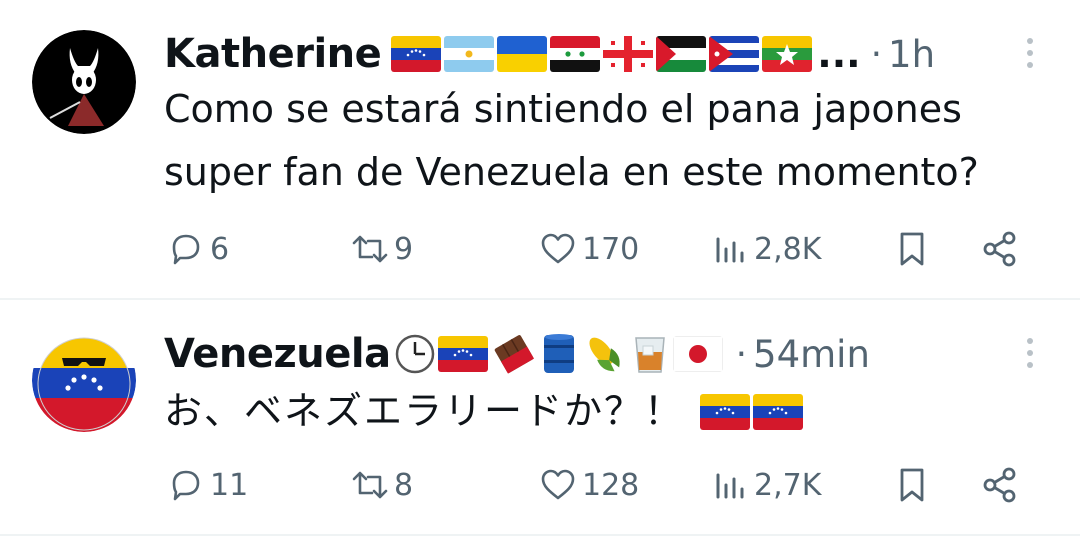  I want to click on author-name: Venezuela, so click(277, 354).